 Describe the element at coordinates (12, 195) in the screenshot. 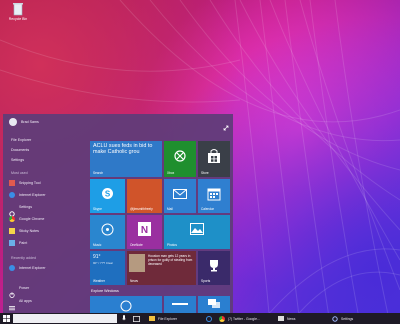

I see `internet-explorer-icon` at that location.